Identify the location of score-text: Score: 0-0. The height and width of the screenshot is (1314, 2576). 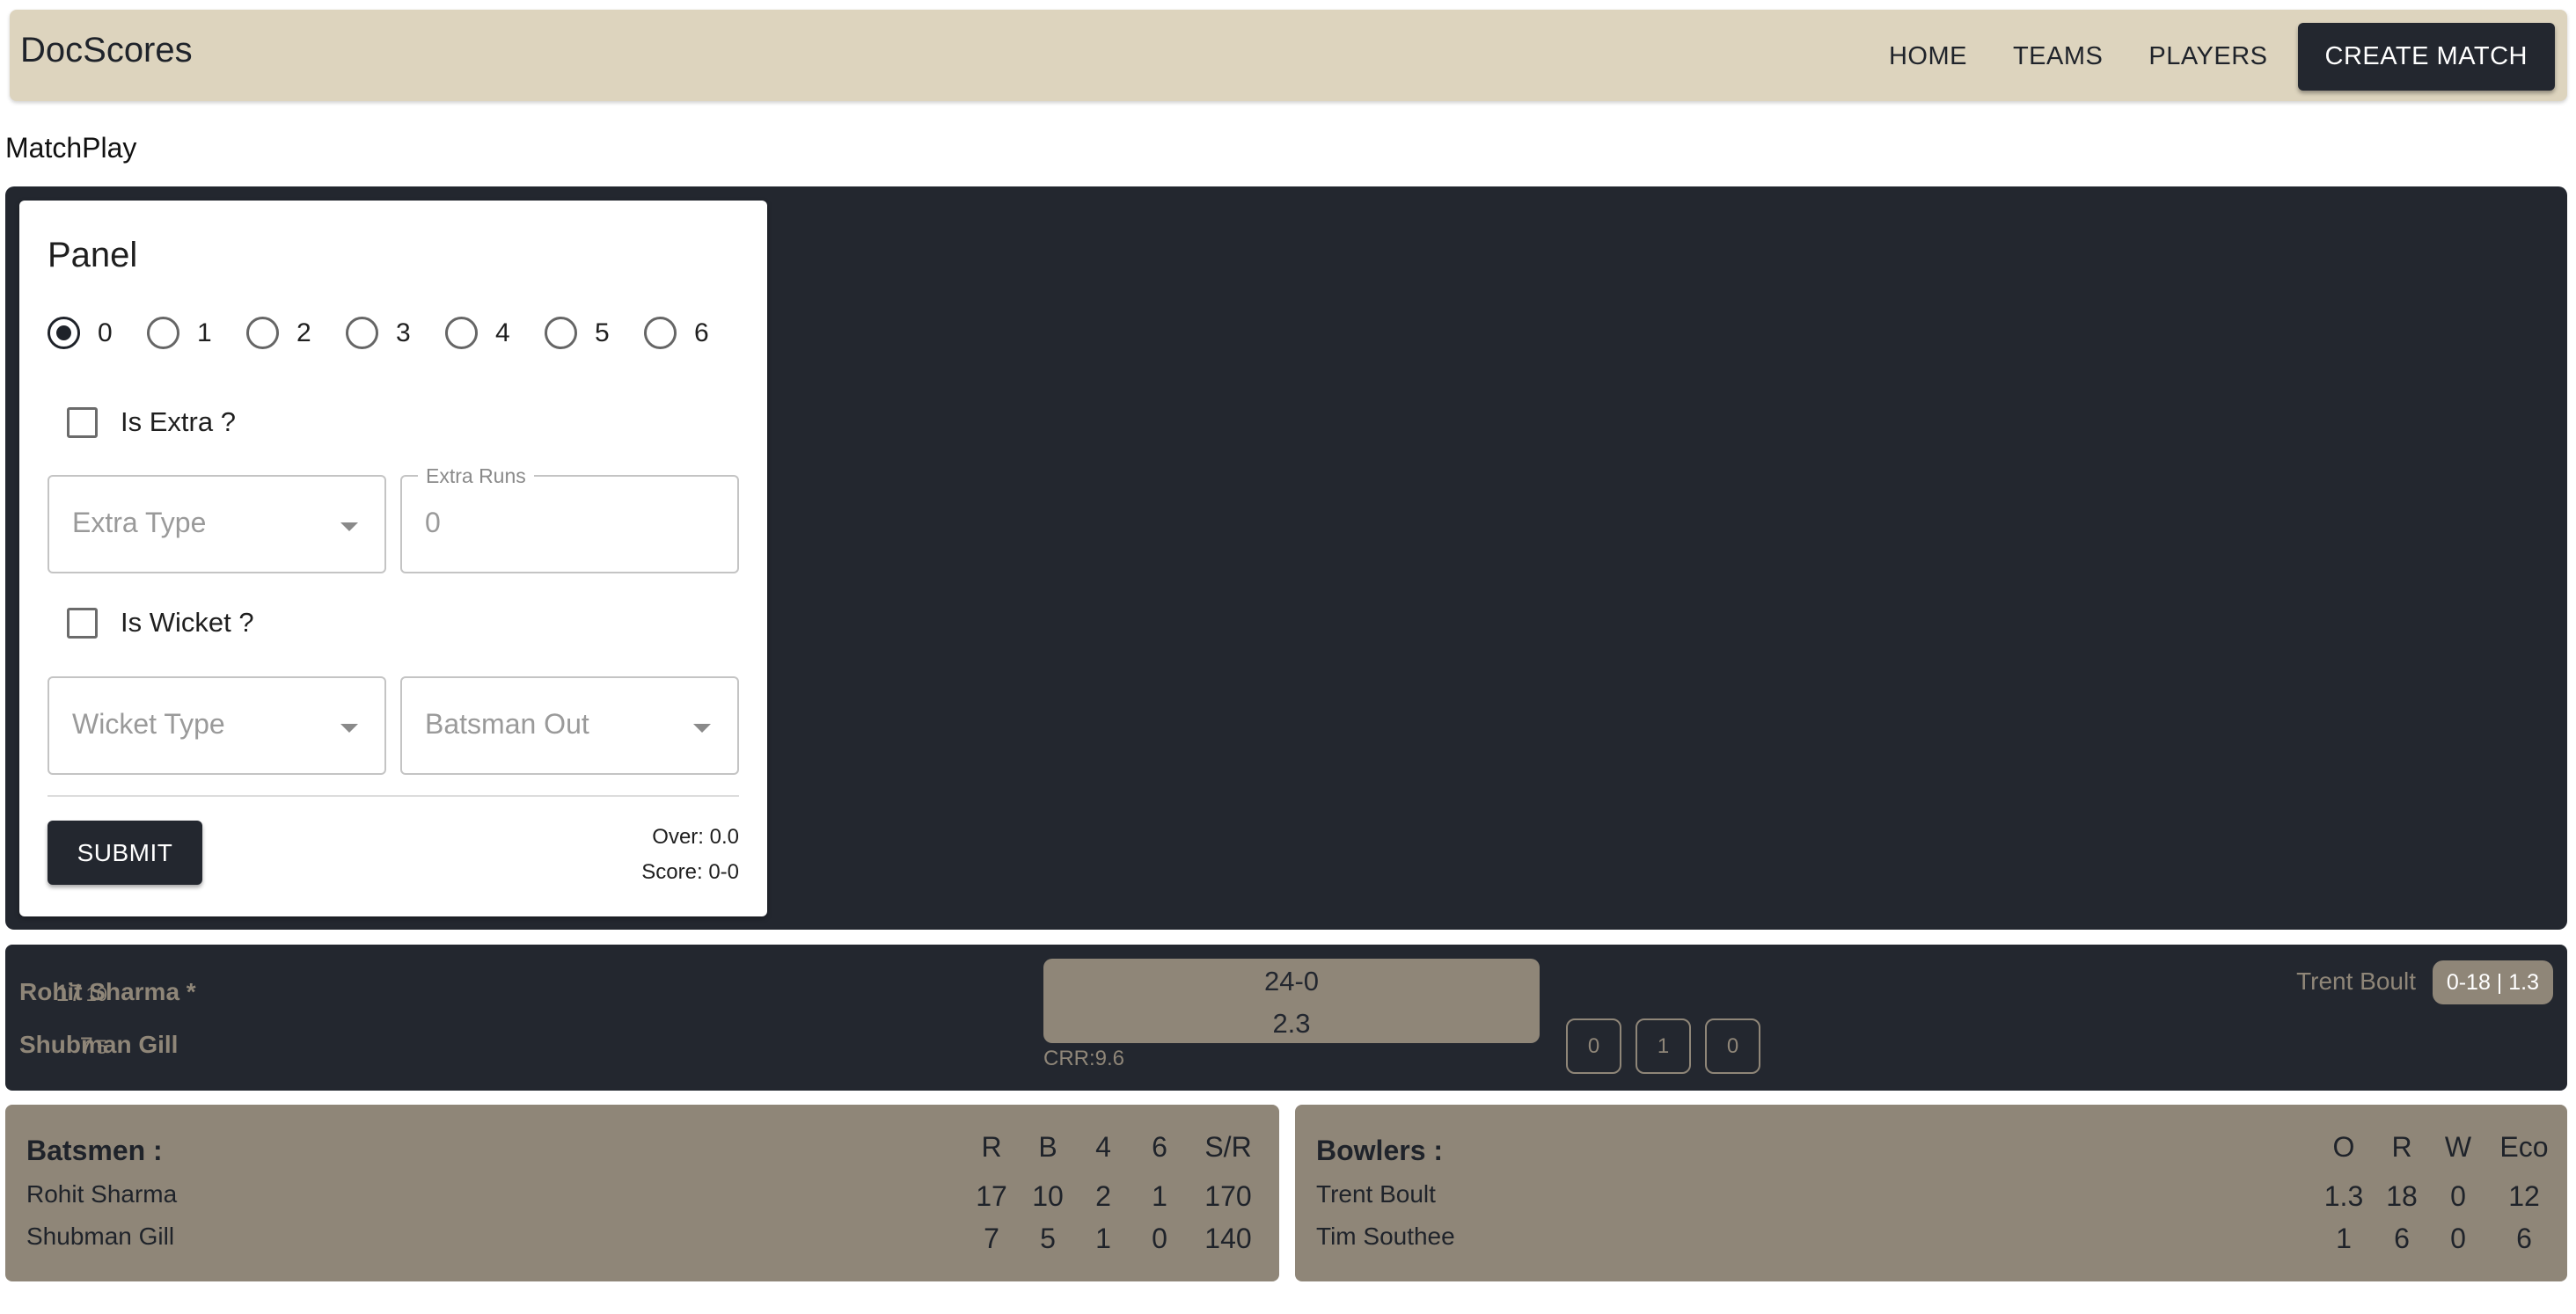
(690, 872).